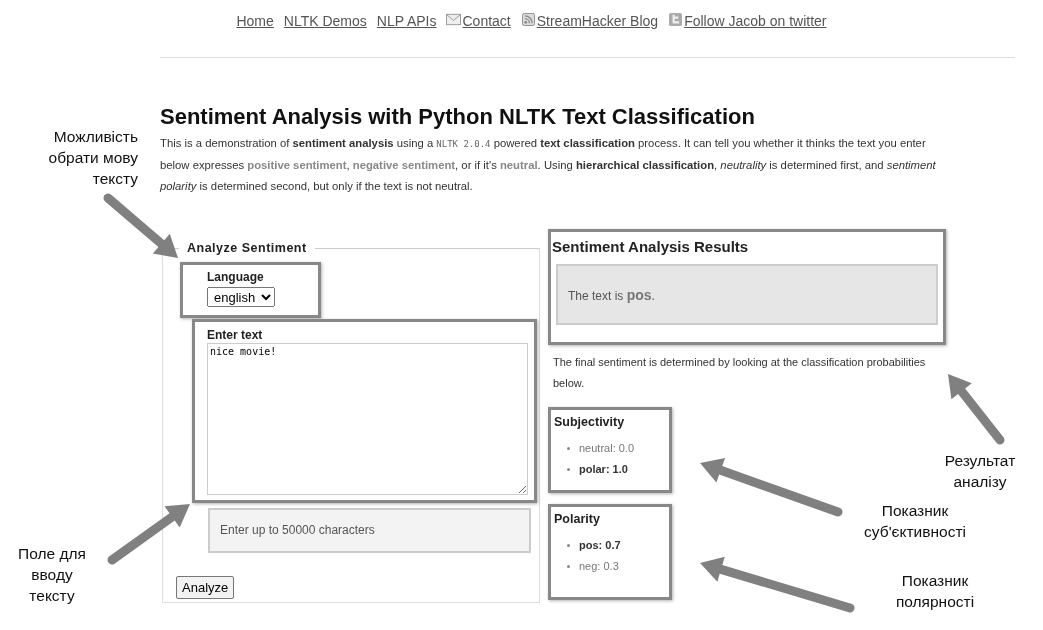 This screenshot has width=1043, height=630. Describe the element at coordinates (589, 21) in the screenshot. I see `nav-link: StreamHacker Blog` at that location.